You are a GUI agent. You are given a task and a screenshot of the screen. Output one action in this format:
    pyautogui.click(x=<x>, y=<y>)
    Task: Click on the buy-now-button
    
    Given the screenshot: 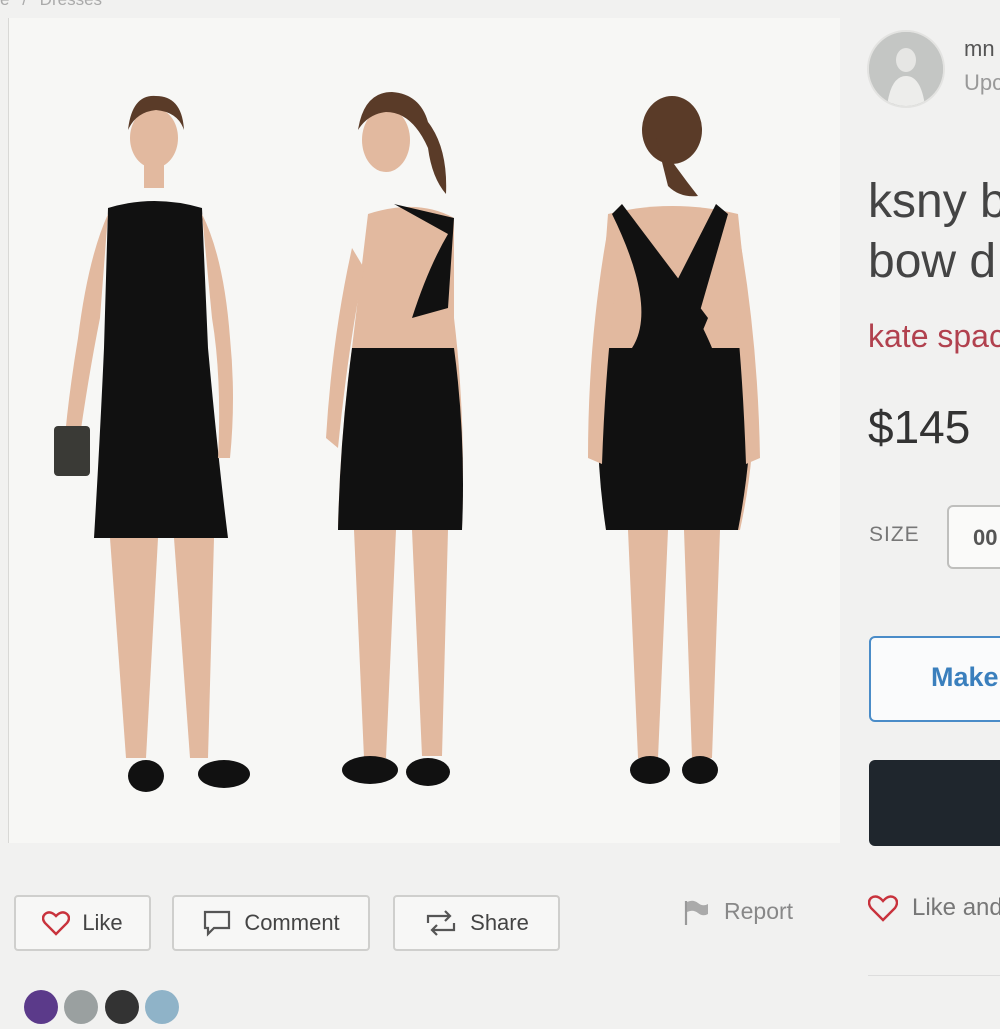 What is the action you would take?
    pyautogui.click(x=934, y=803)
    